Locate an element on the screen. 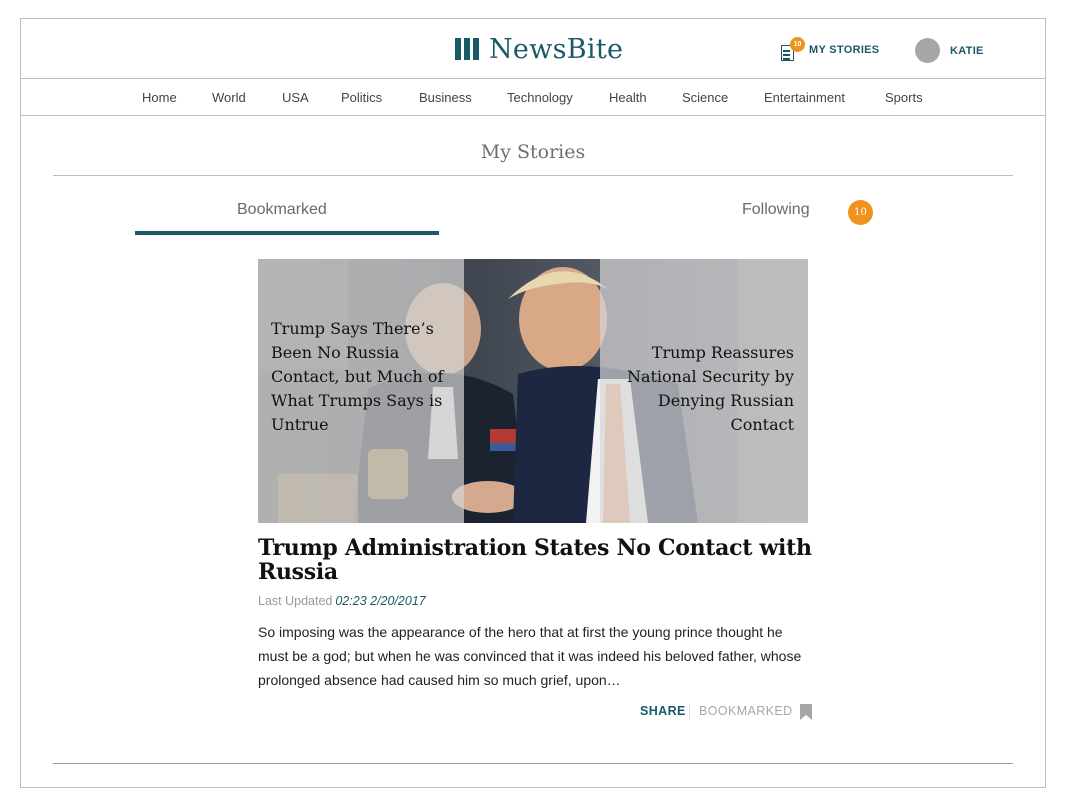 This screenshot has width=1068, height=801. user-menu: KATIE is located at coordinates (949, 50).